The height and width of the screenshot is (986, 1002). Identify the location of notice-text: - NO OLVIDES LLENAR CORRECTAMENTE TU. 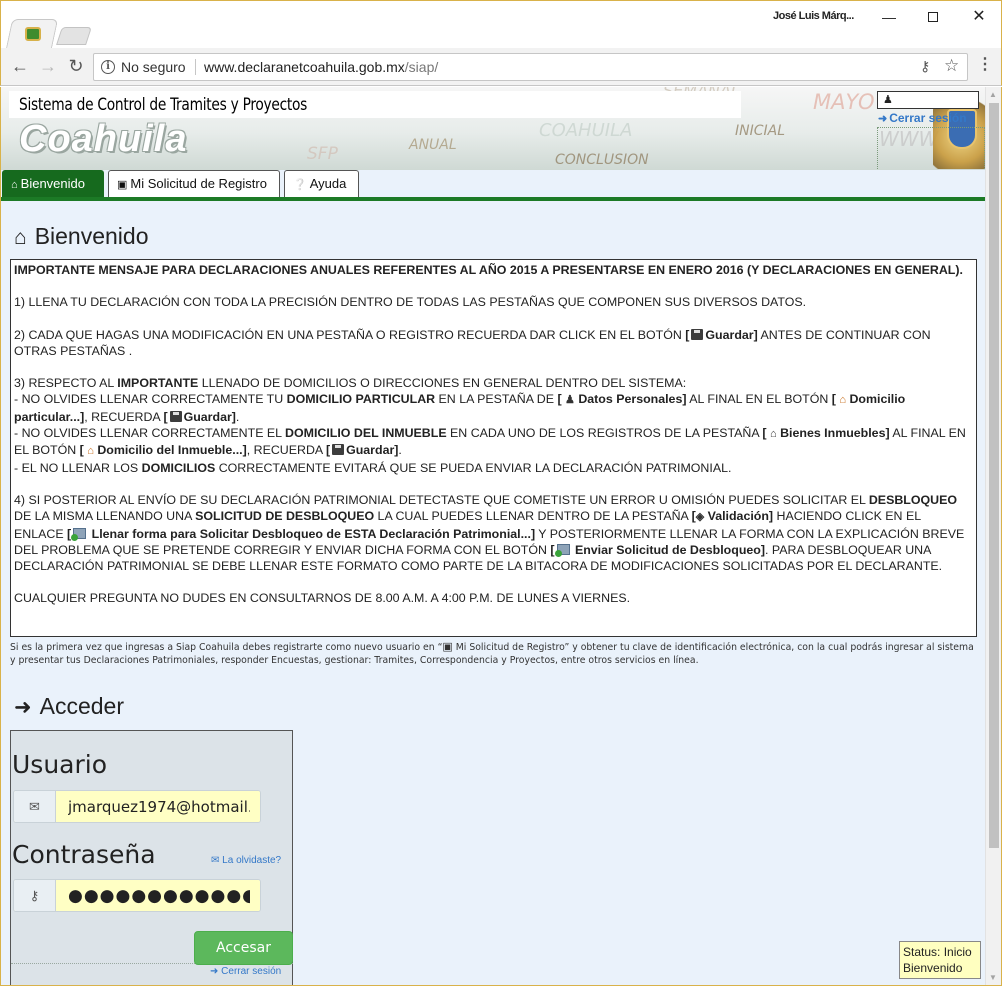
(150, 399).